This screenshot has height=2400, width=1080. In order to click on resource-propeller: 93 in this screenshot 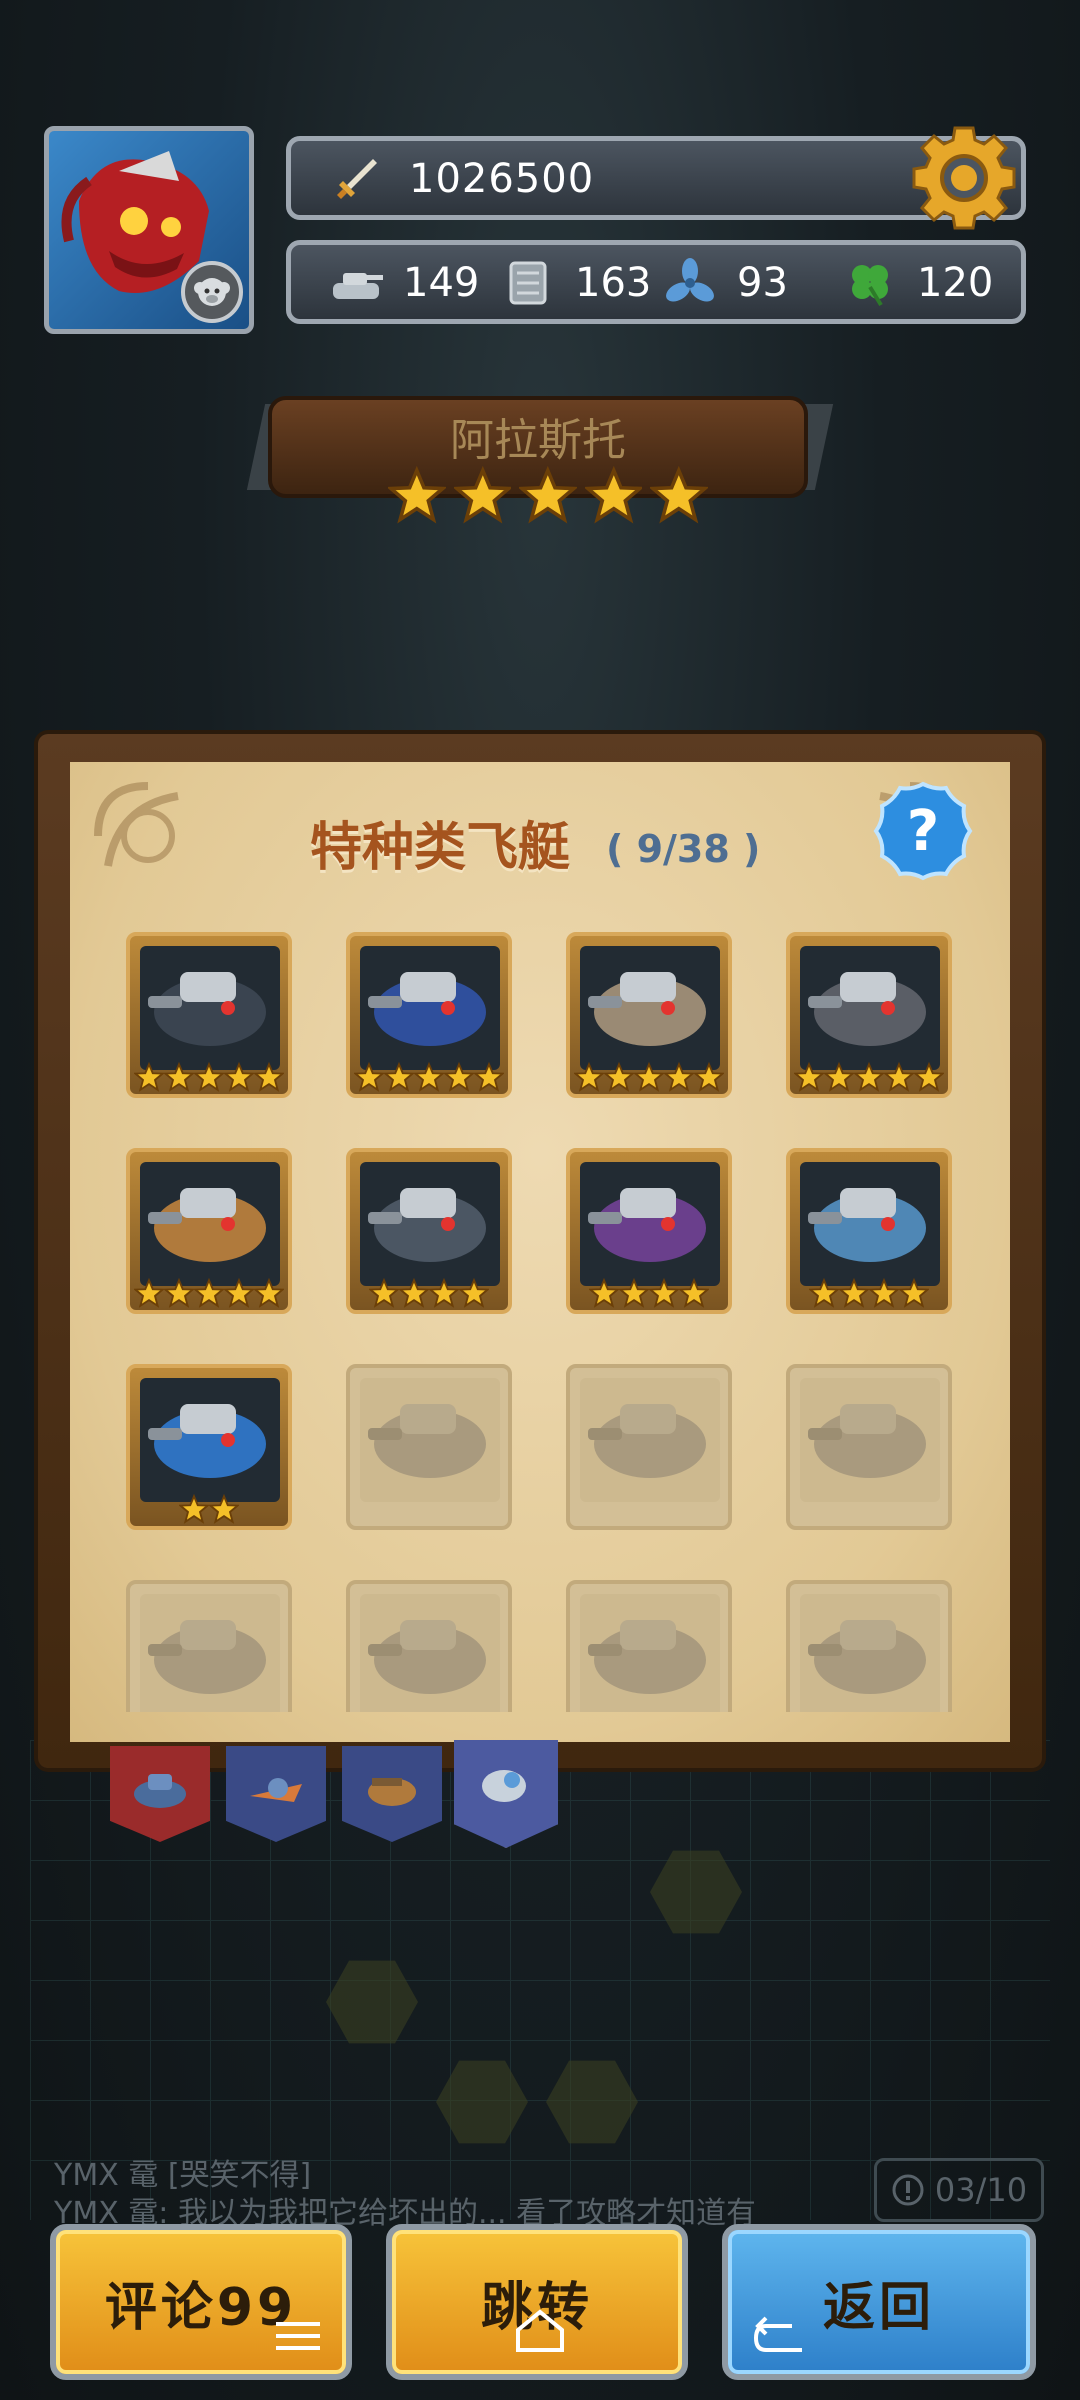, I will do `click(724, 283)`.